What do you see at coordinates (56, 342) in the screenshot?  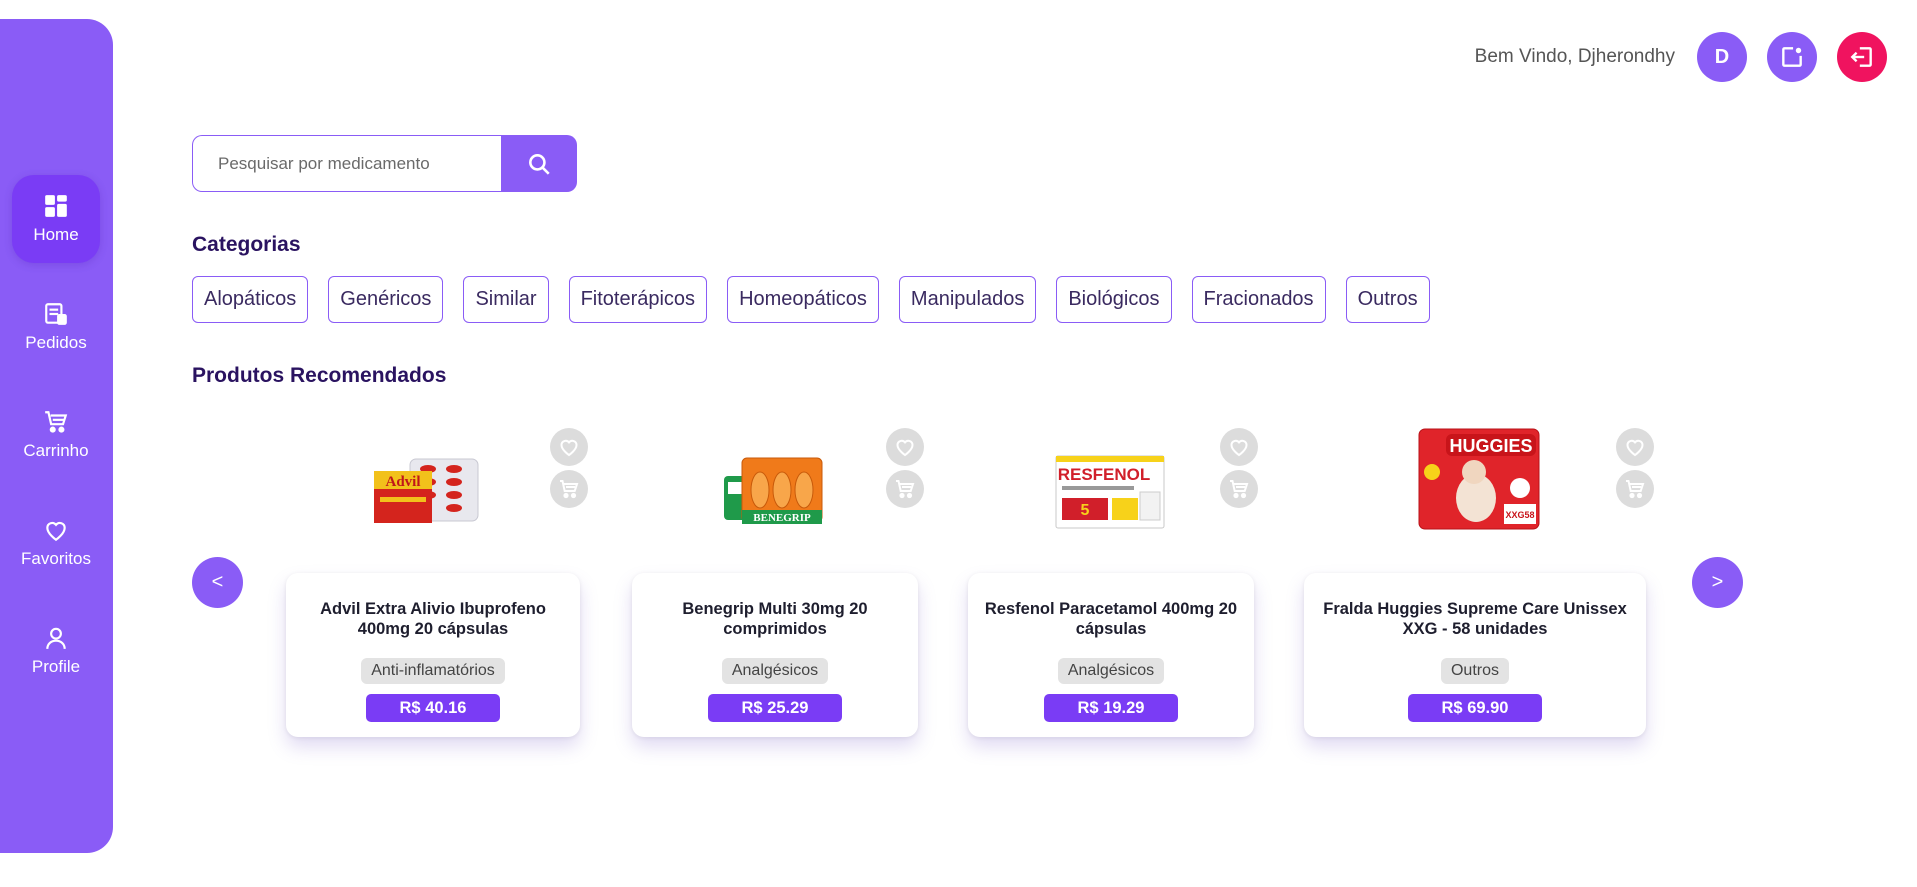 I see `sidebar-item-label: Pedidos` at bounding box center [56, 342].